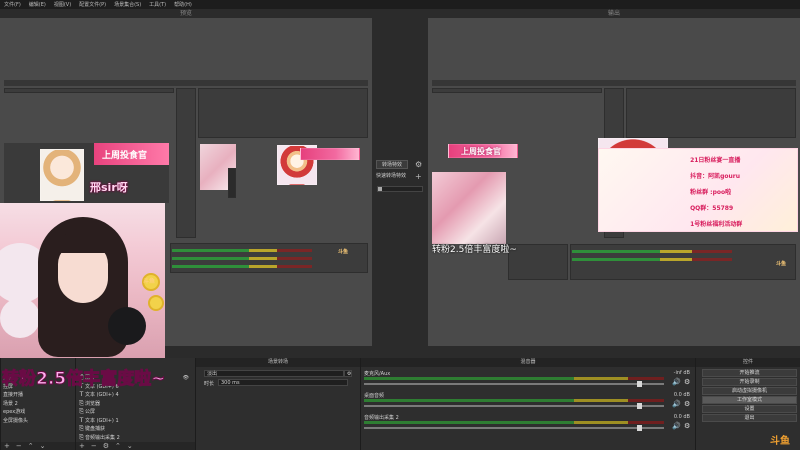 The width and height of the screenshot is (800, 450). Describe the element at coordinates (135, 446) in the screenshot. I see `sources-footer: + − ⚙ ⌃ ⌄` at that location.